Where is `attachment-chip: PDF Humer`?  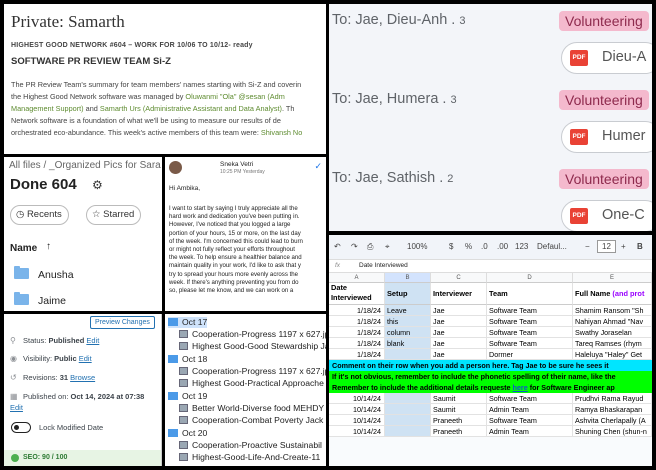 attachment-chip: PDF Humer is located at coordinates (606, 137).